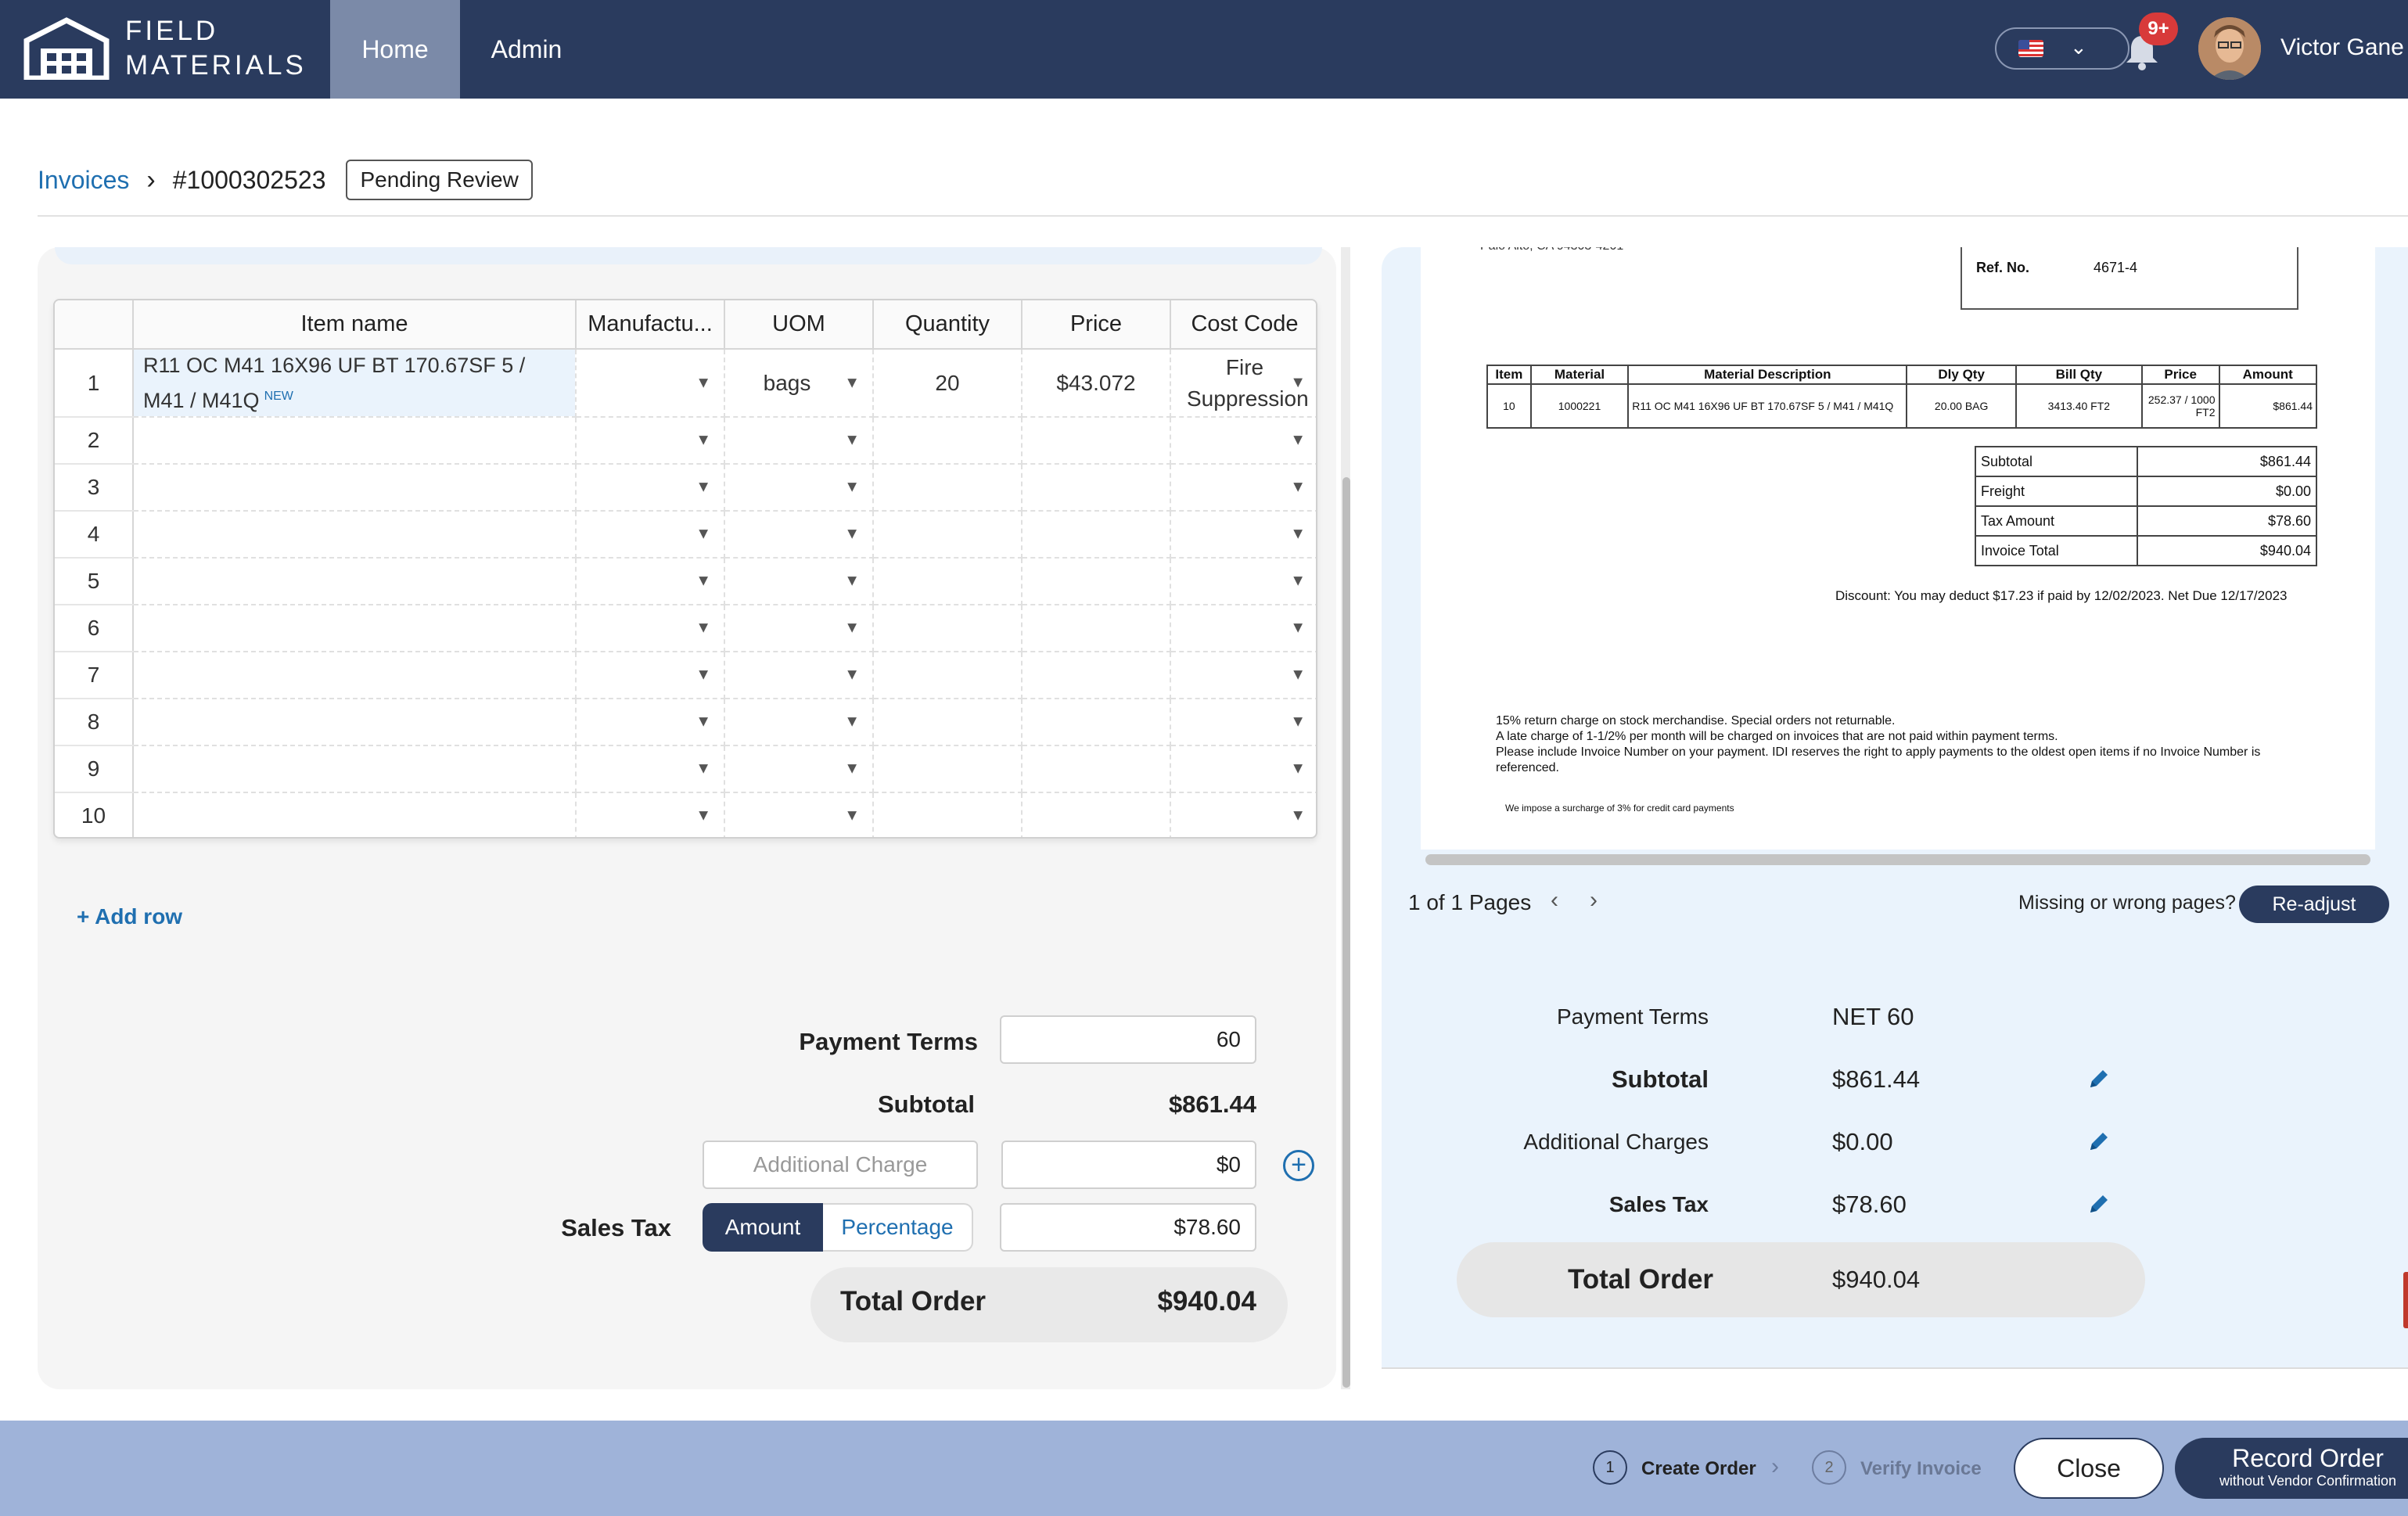  Describe the element at coordinates (799, 325) in the screenshot. I see `column-header-uom: UOM` at that location.